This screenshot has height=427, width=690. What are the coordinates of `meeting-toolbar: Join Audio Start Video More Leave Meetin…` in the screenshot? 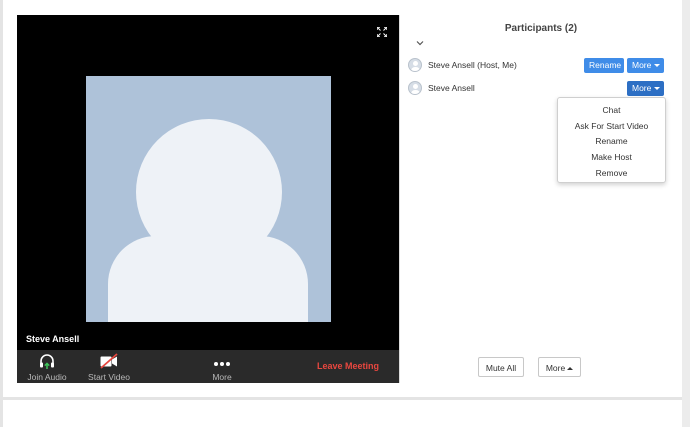 It's located at (208, 366).